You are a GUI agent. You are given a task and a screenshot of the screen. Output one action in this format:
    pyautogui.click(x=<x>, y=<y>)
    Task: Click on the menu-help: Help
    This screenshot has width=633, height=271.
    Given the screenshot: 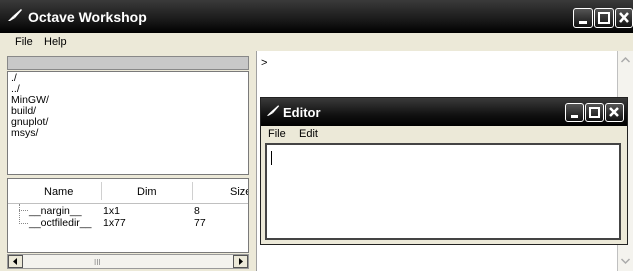 What is the action you would take?
    pyautogui.click(x=55, y=42)
    